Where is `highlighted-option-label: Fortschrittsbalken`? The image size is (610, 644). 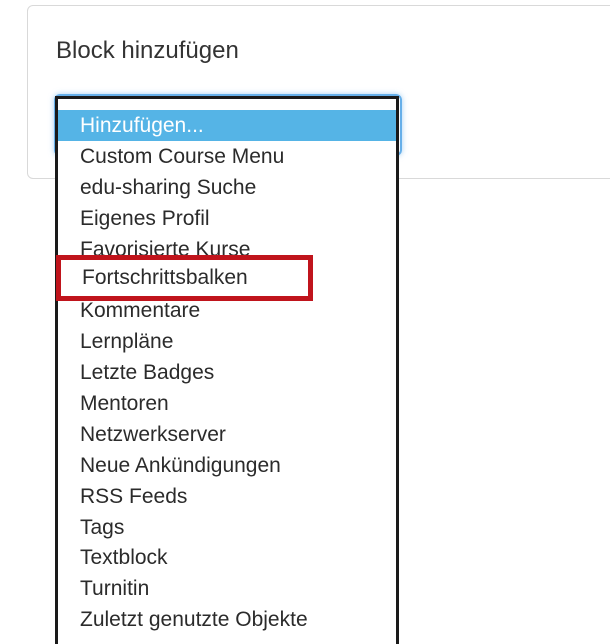 highlighted-option-label: Fortschrittsbalken is located at coordinates (165, 278).